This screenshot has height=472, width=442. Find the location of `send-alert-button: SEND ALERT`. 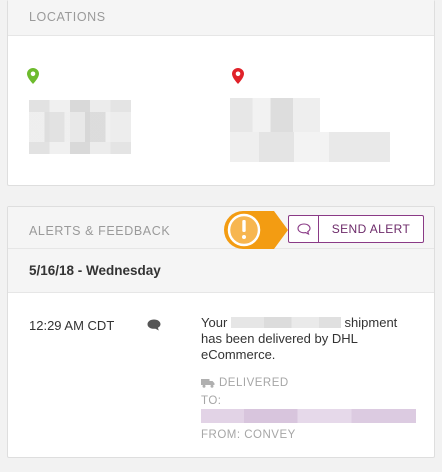

send-alert-button: SEND ALERT is located at coordinates (356, 229).